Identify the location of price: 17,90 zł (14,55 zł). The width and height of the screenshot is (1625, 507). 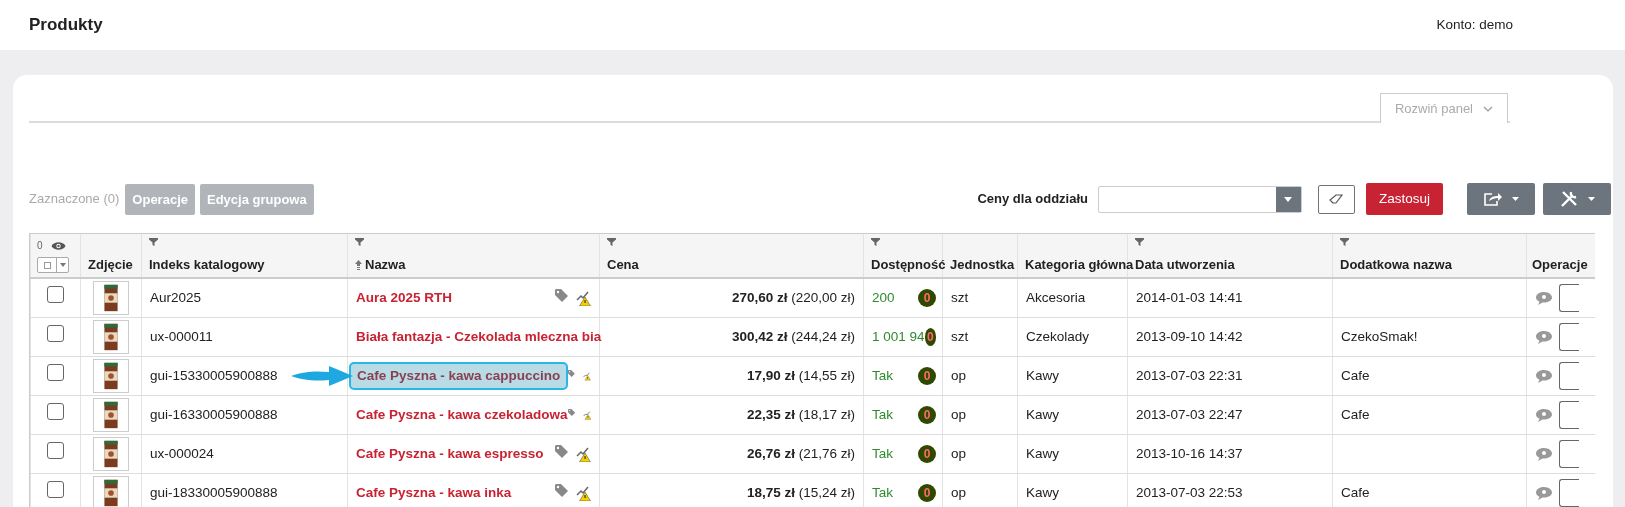
(800, 375).